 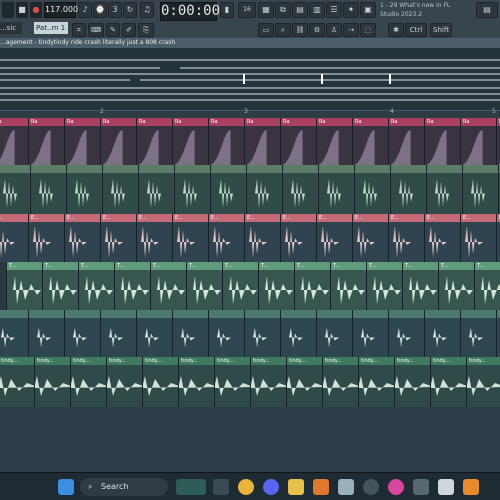 What do you see at coordinates (368, 10) in the screenshot?
I see `save-icon: ▣` at bounding box center [368, 10].